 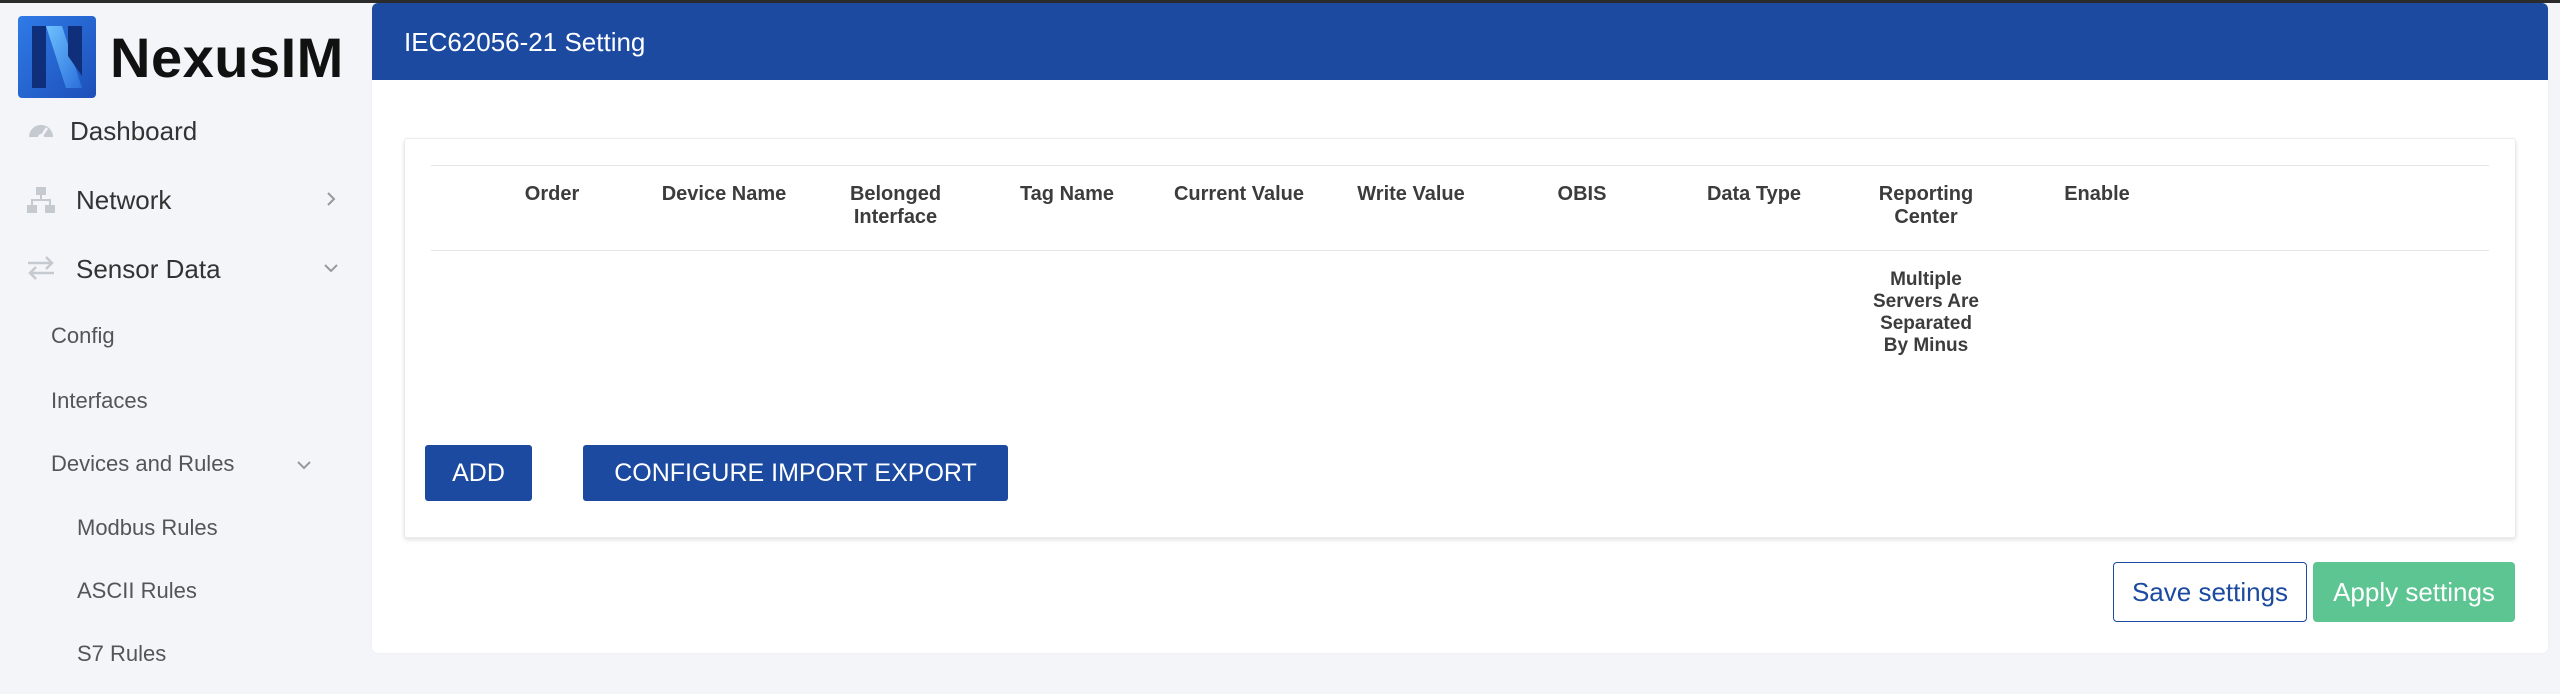 I want to click on swap-arrows-icon, so click(x=41, y=268).